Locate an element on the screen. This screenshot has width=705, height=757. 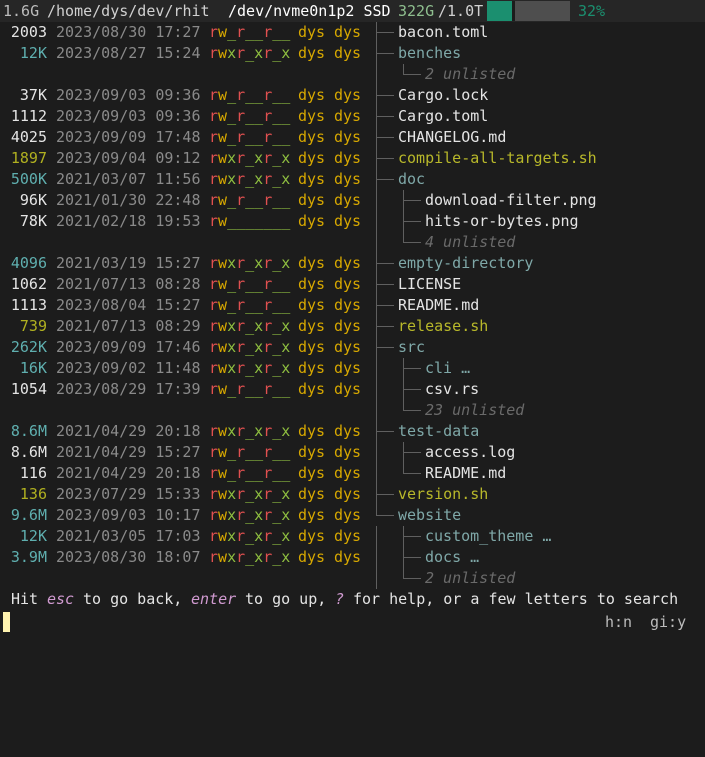
file-date: 2021/03/19 15:27 is located at coordinates (128, 263).